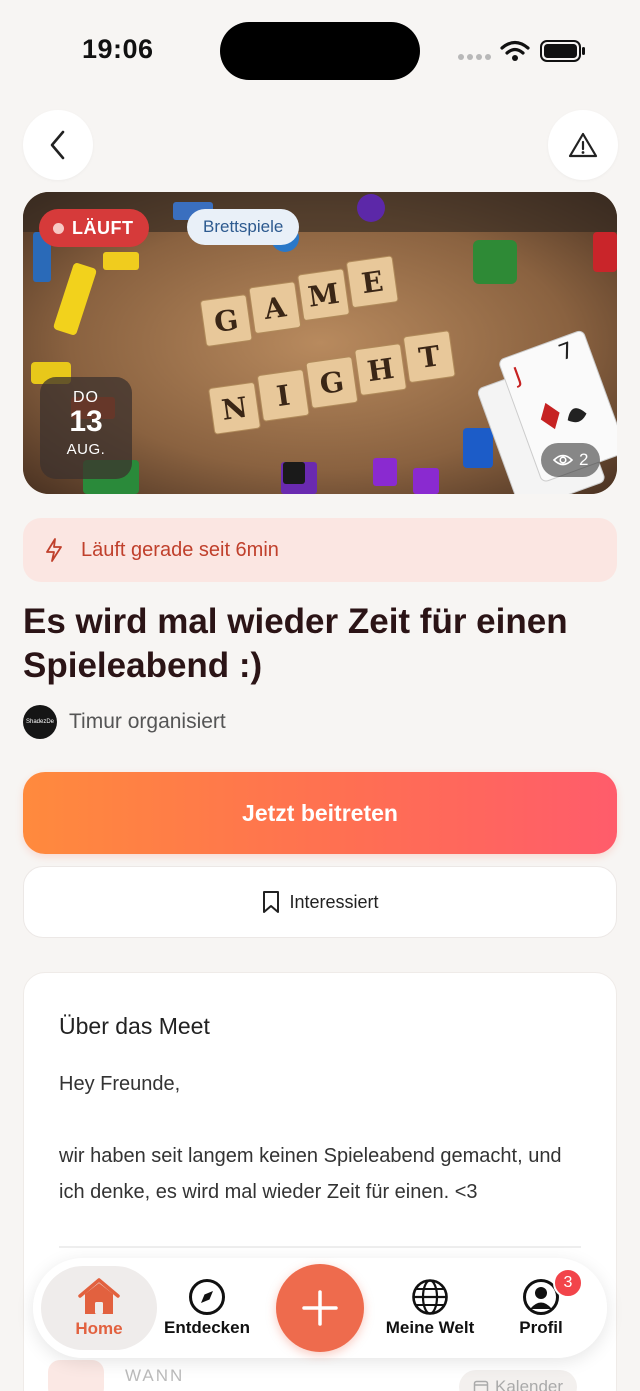 This screenshot has height=1391, width=640. I want to click on organizer-avatar: ShadezDe, so click(40, 722).